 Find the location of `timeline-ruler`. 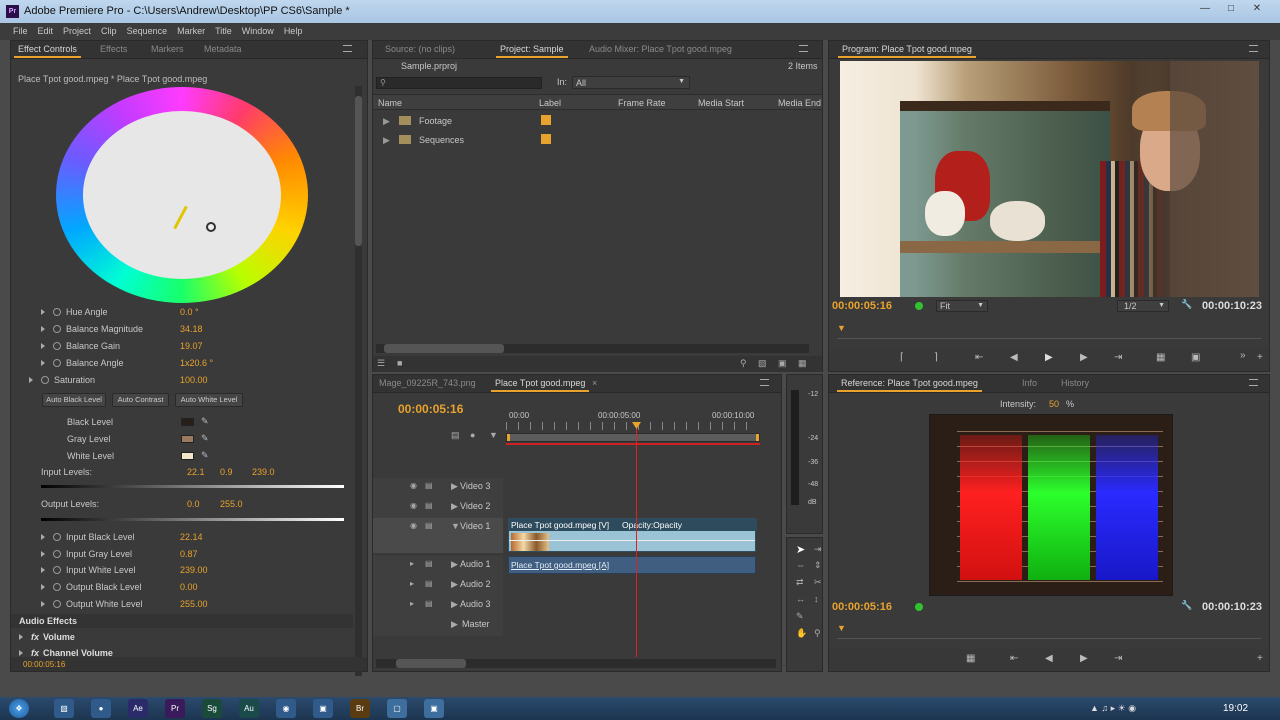

timeline-ruler is located at coordinates (632, 426).